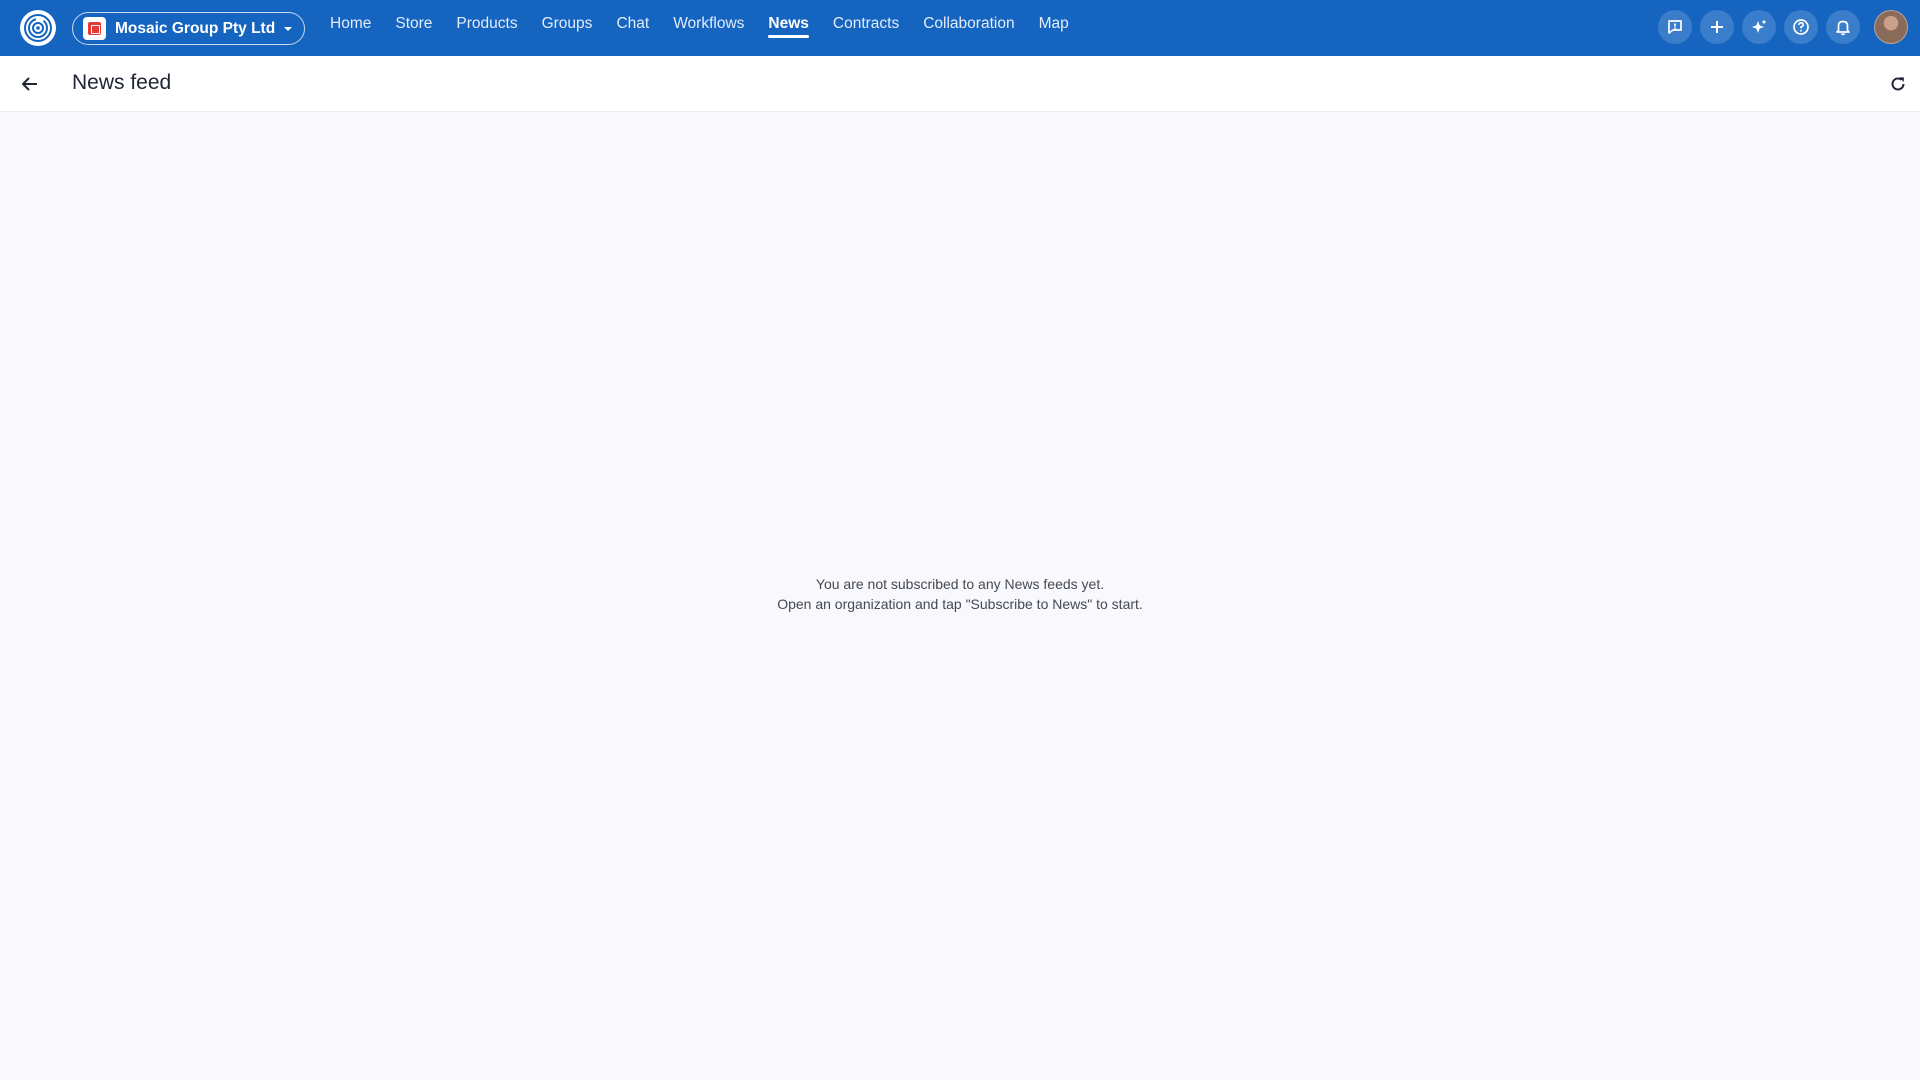 This screenshot has width=1920, height=1080. Describe the element at coordinates (38, 28) in the screenshot. I see `app-logo-icon` at that location.